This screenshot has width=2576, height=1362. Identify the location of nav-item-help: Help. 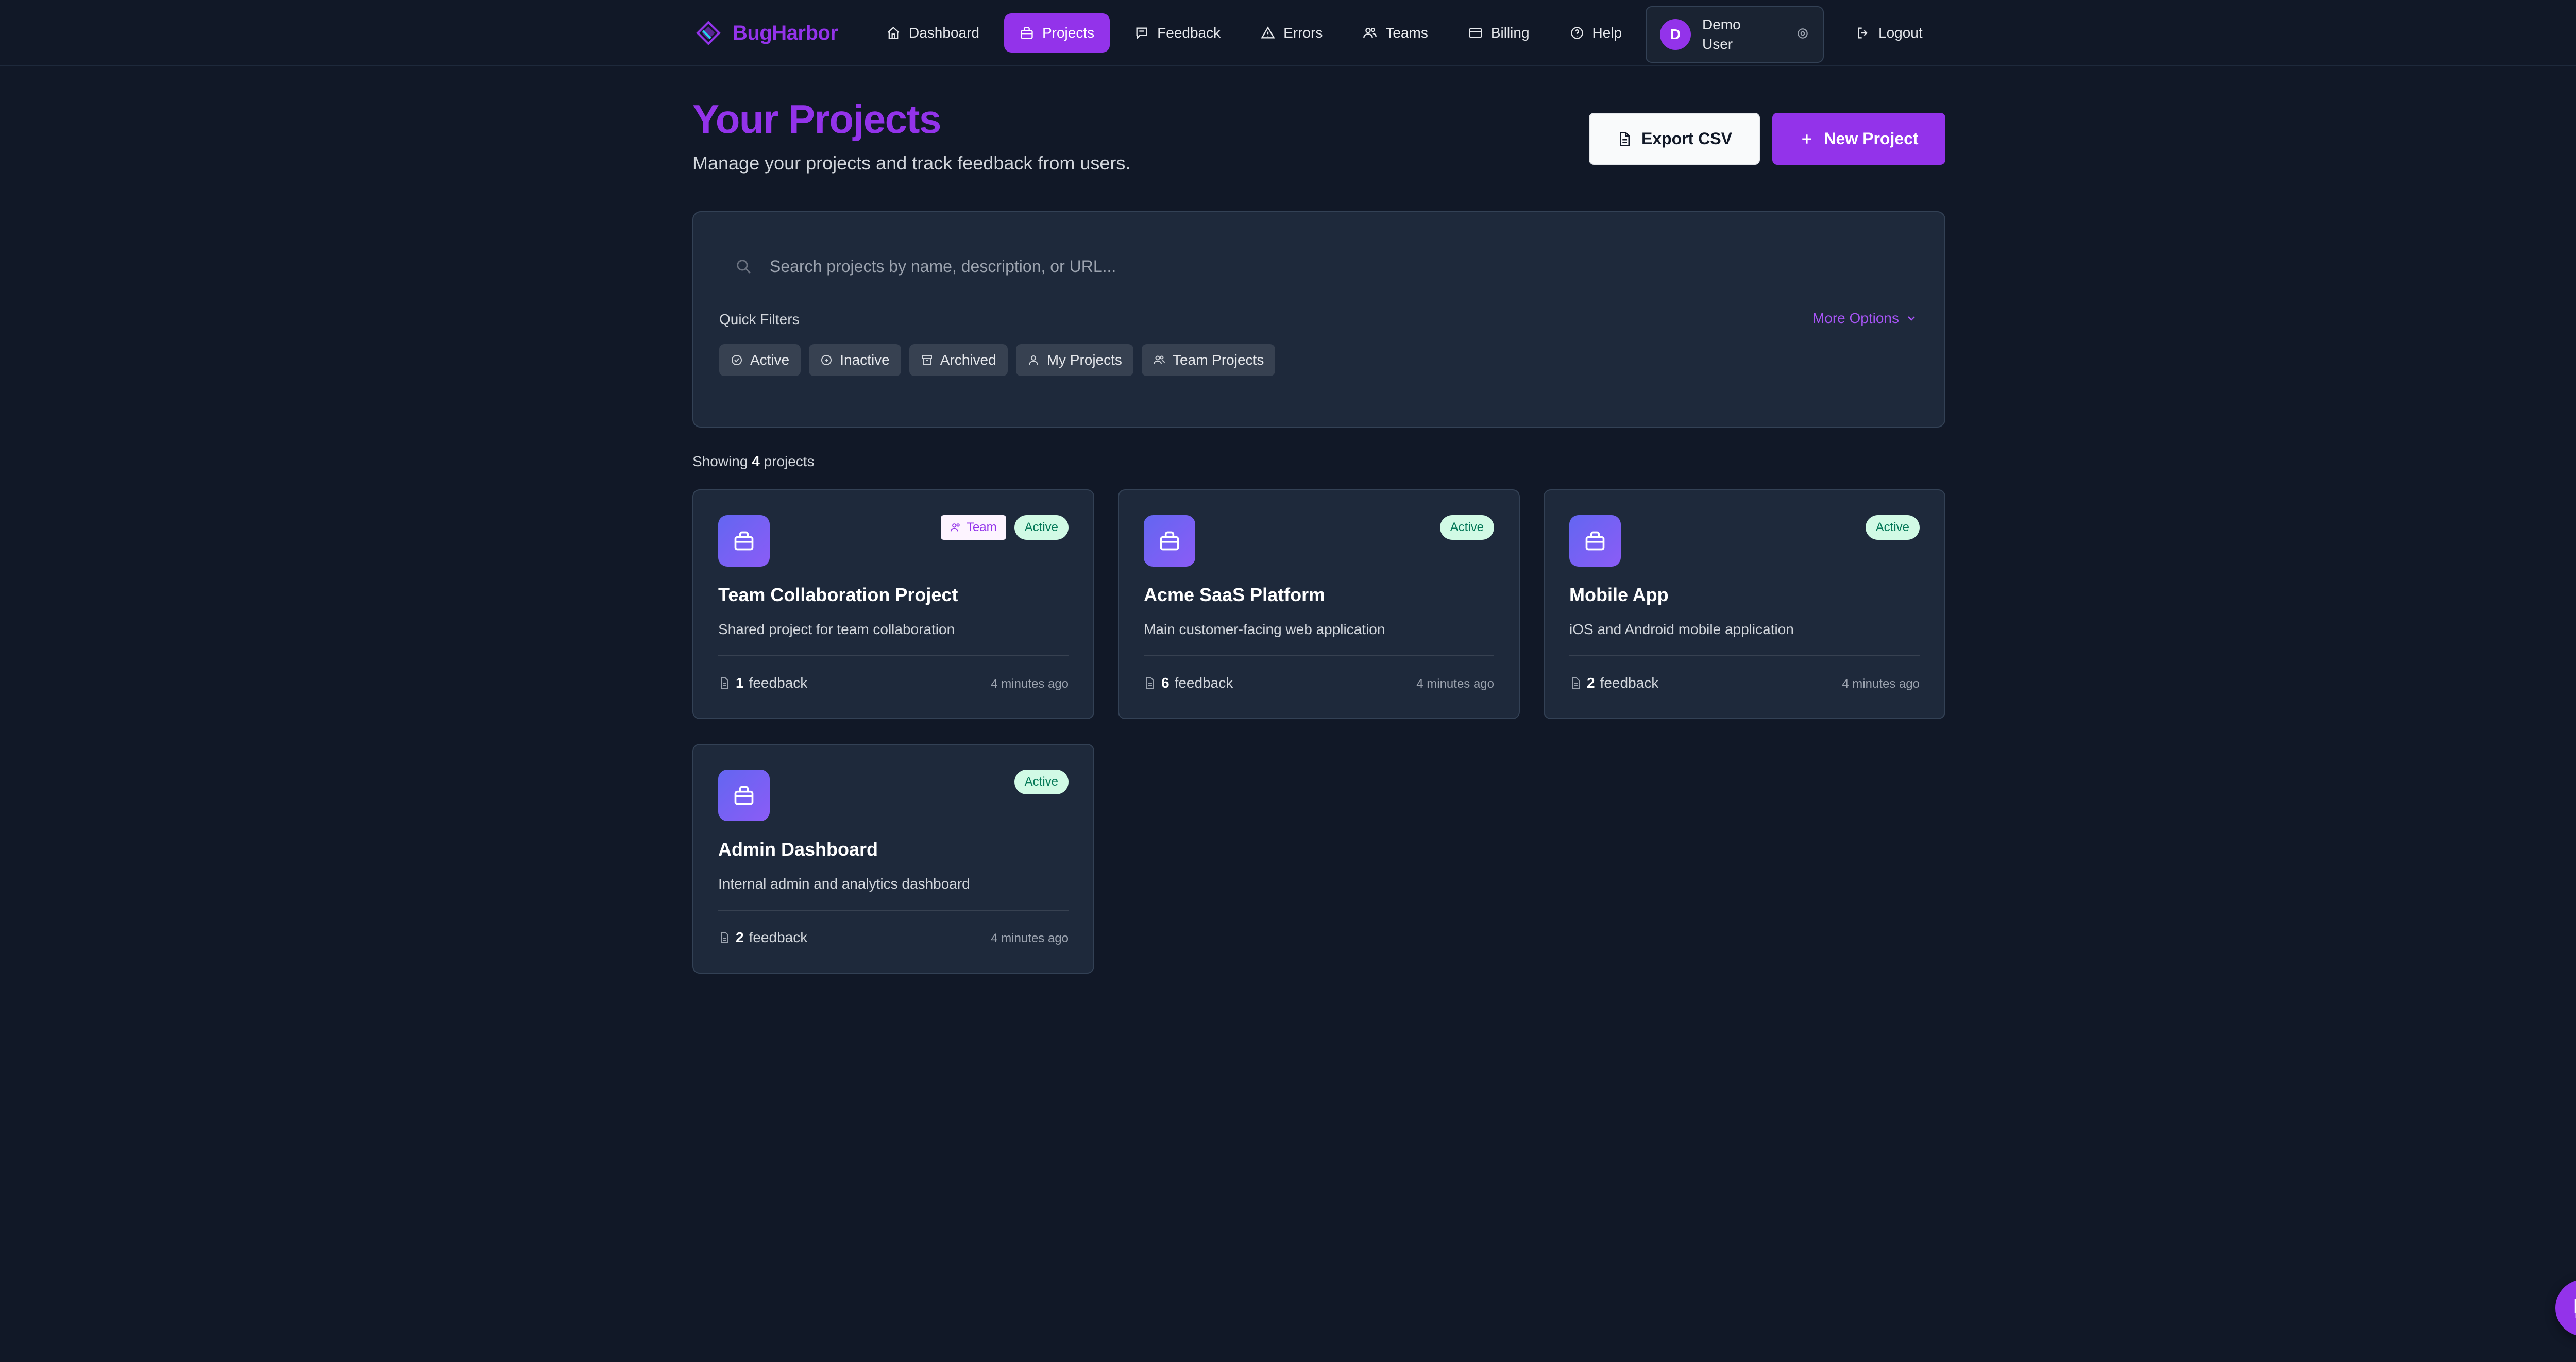
(1596, 33).